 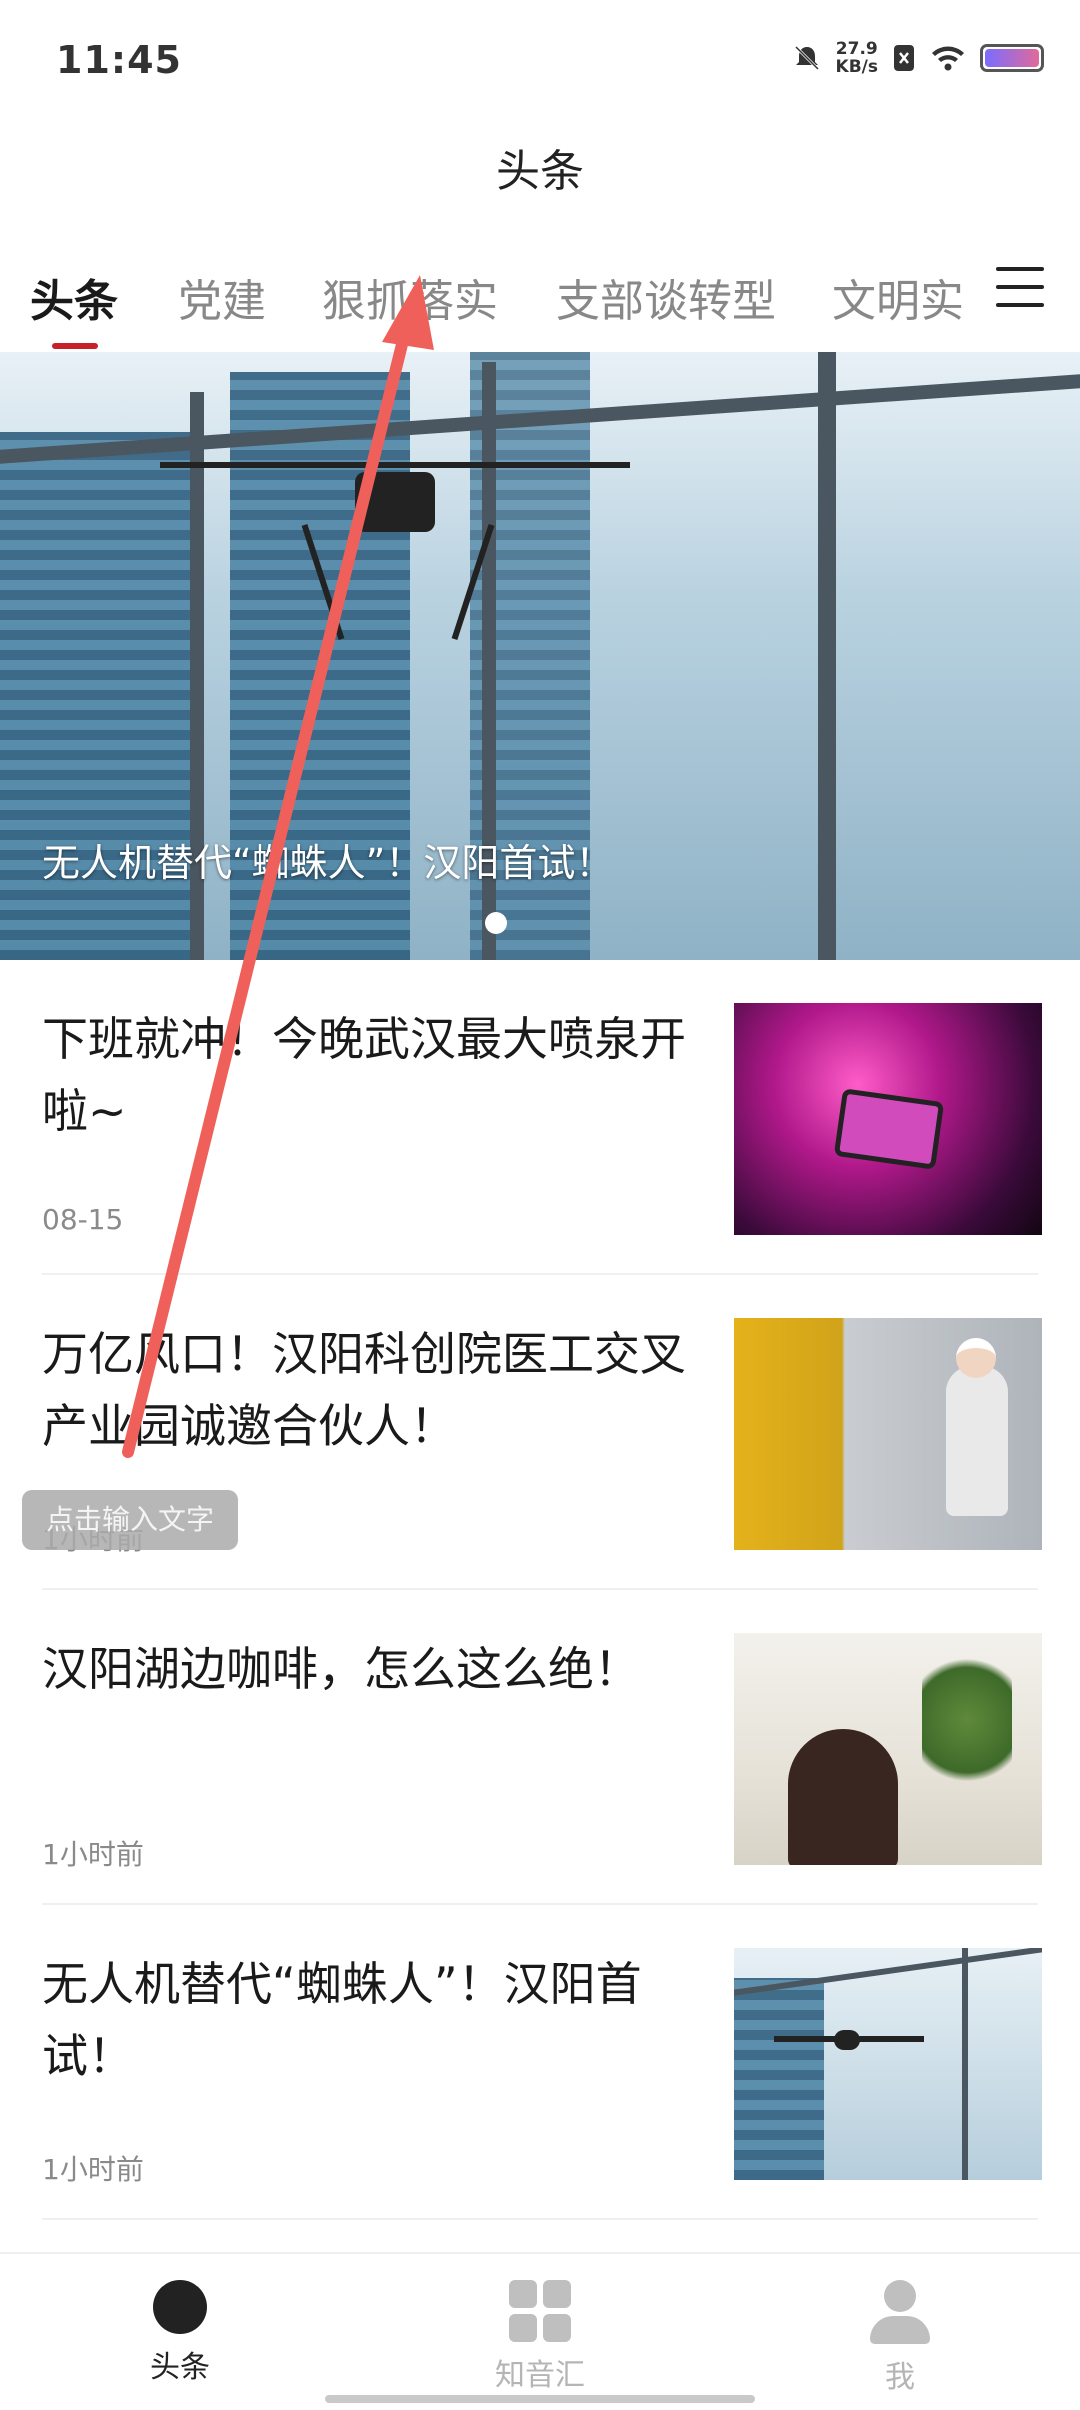 What do you see at coordinates (900, 2377) in the screenshot?
I see `nav-me-label: 我` at bounding box center [900, 2377].